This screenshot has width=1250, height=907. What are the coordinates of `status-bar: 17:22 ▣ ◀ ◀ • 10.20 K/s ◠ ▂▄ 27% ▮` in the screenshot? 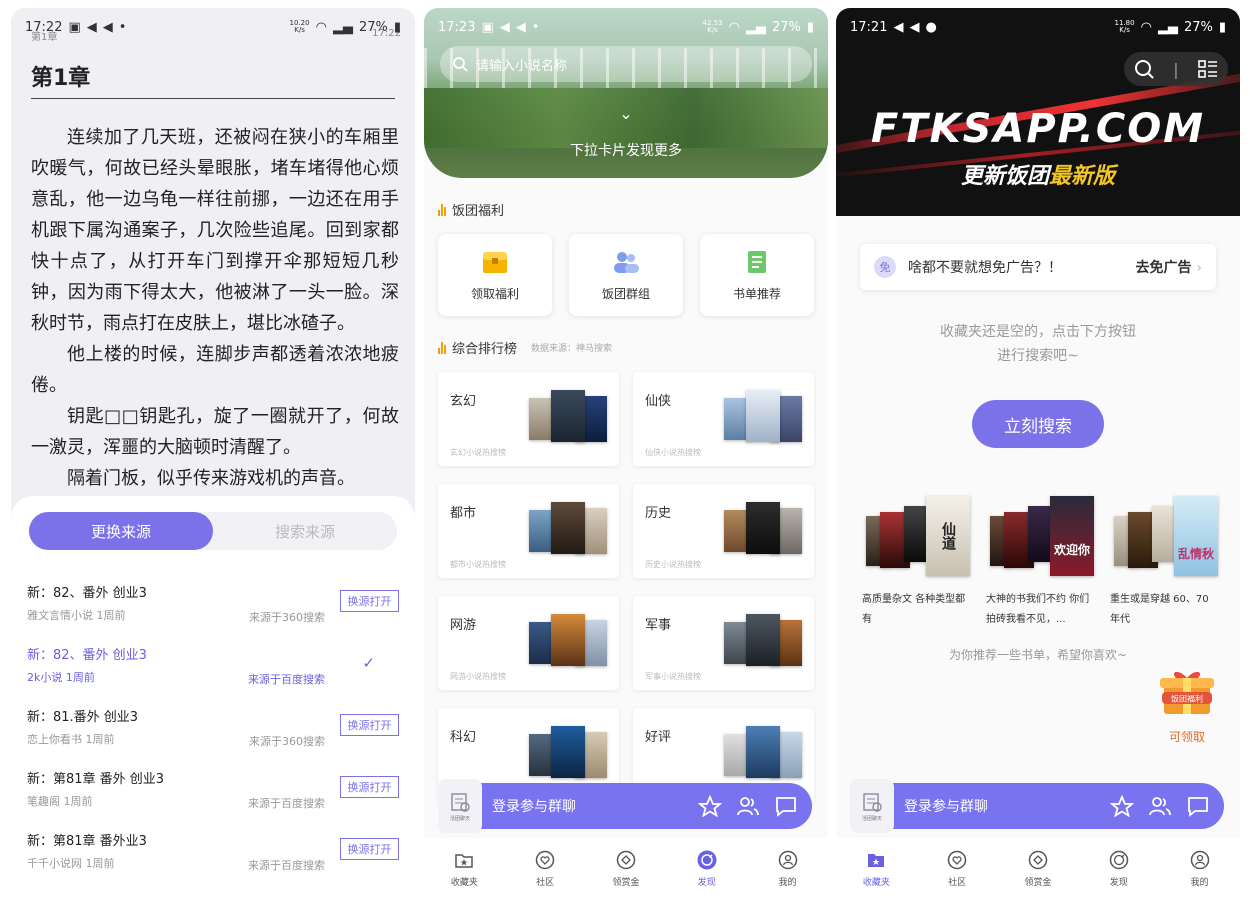 It's located at (213, 27).